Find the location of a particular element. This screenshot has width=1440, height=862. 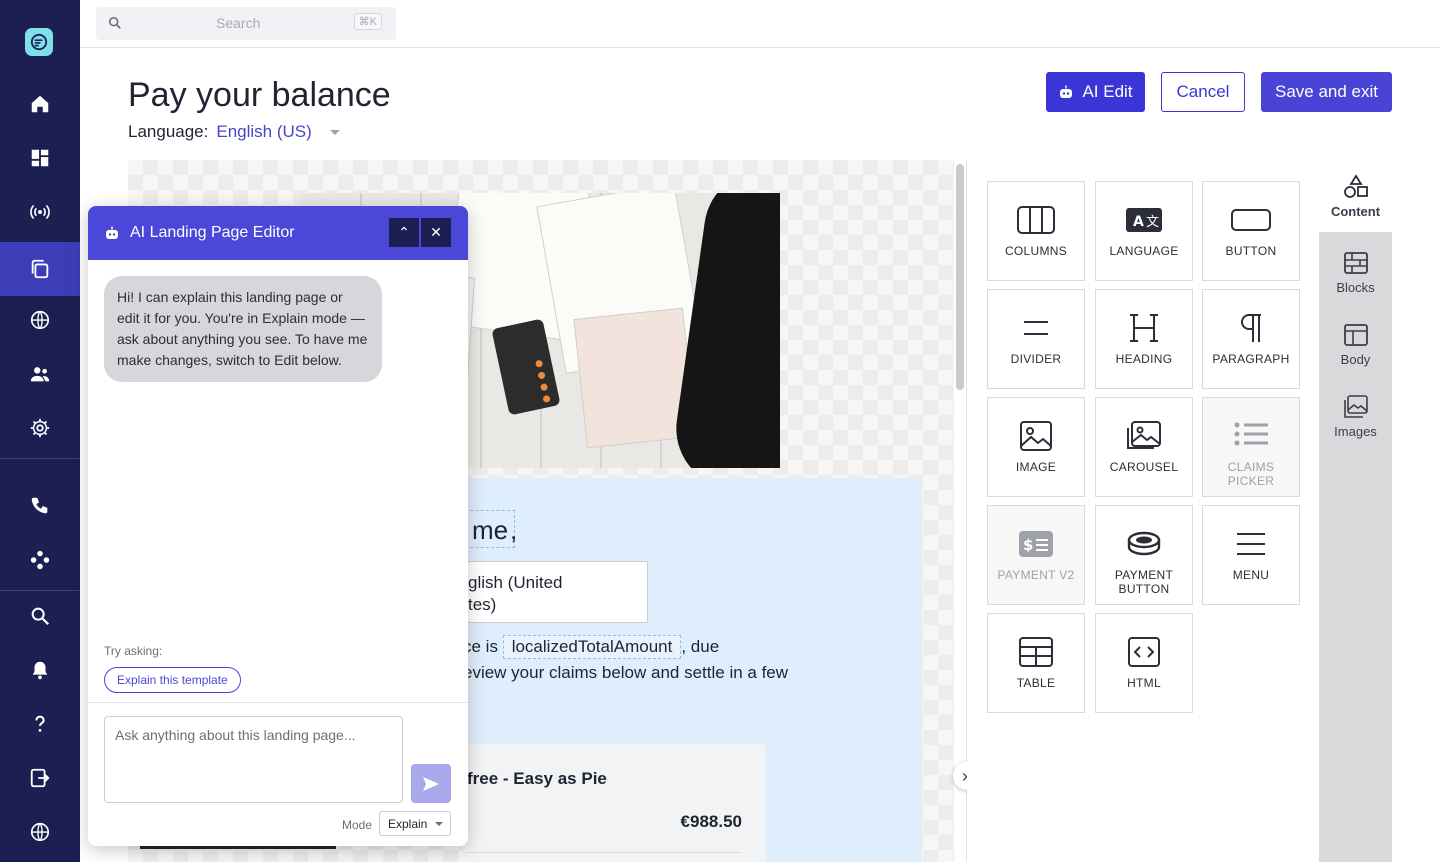

tile-label: PAYMENT V2 is located at coordinates (1036, 575).